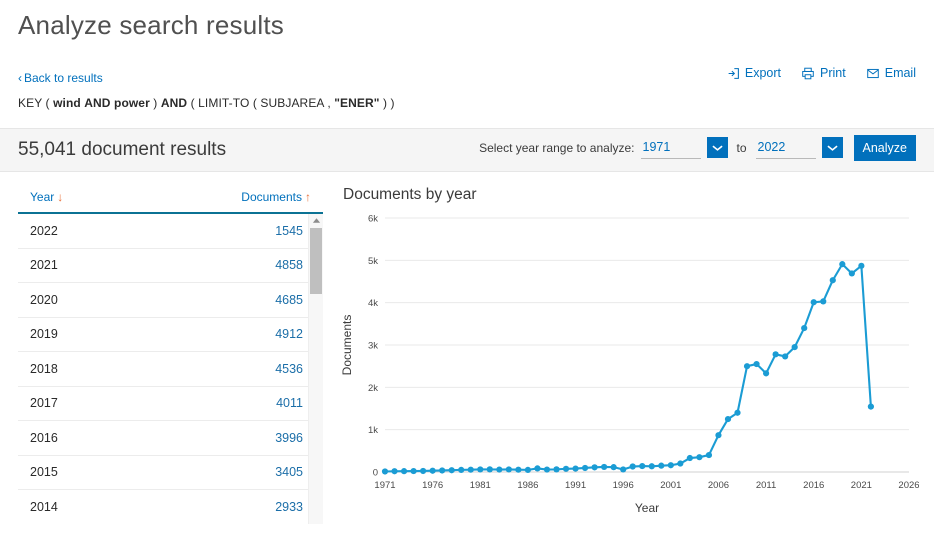  I want to click on table-scrollbar, so click(315, 369).